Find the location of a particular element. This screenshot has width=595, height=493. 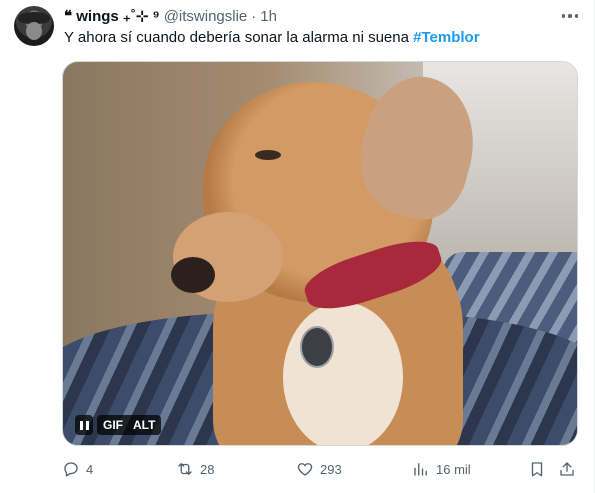

media-controls: GIF ALT is located at coordinates (118, 425).